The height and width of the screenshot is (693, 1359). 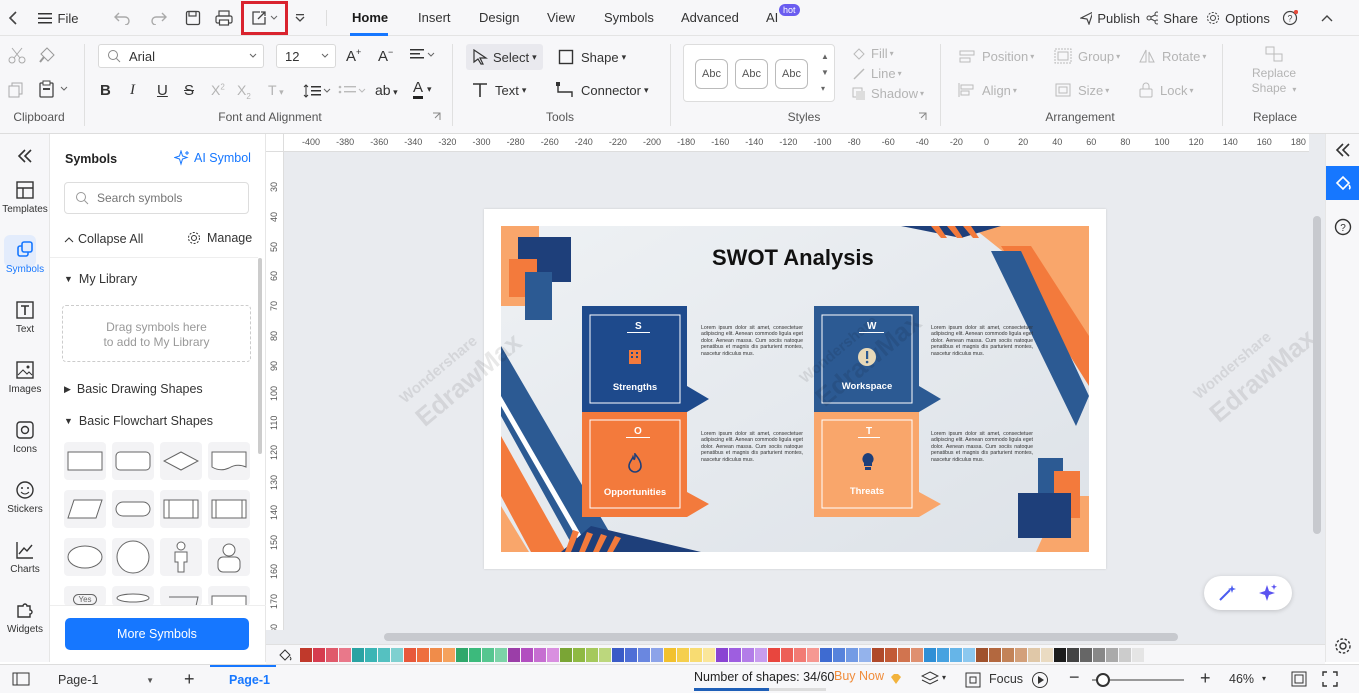 What do you see at coordinates (888, 93) in the screenshot?
I see `shadow-button: Shadow ▾` at bounding box center [888, 93].